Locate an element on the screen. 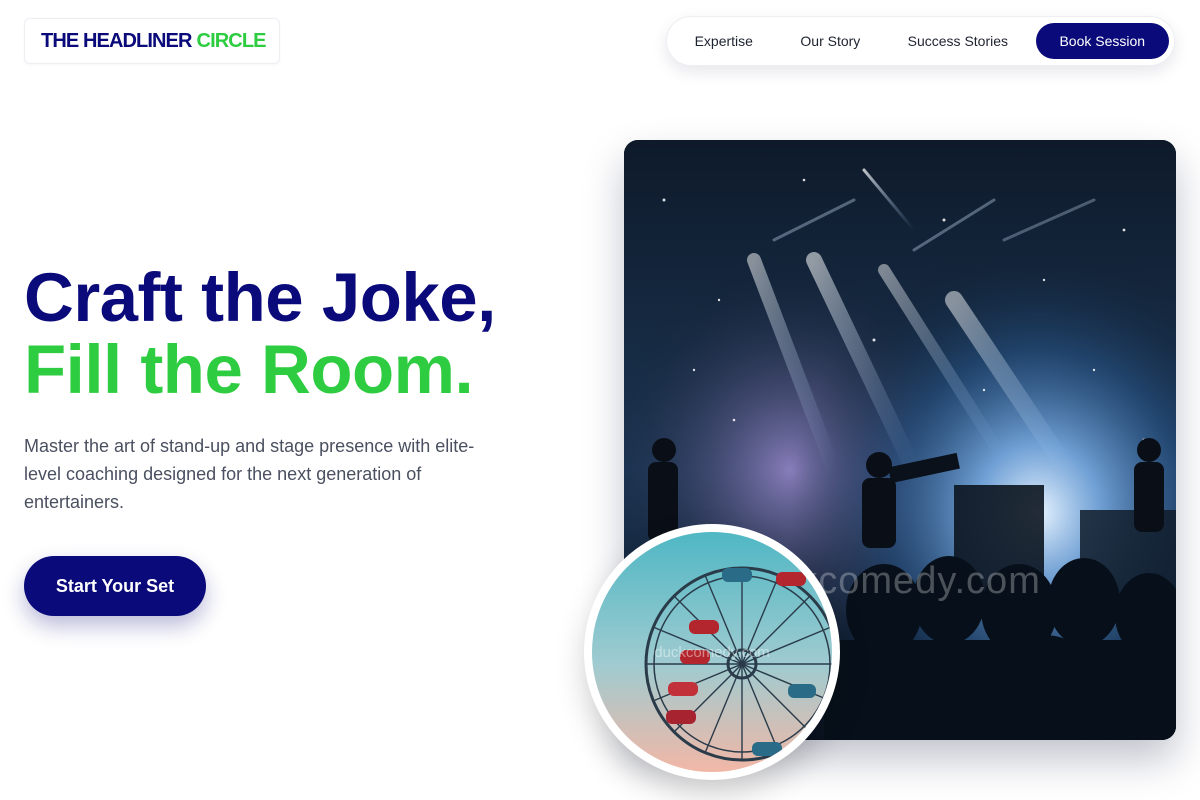 The width and height of the screenshot is (1200, 800). headline-line-2: Fill the Room. is located at coordinates (249, 369).